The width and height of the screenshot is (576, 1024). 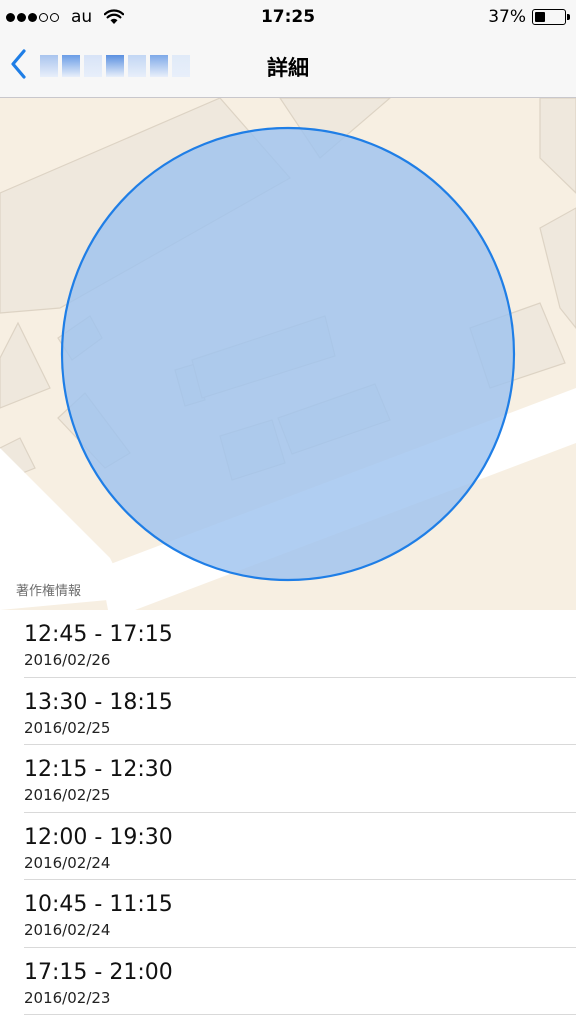 I want to click on status-right: 37%, so click(x=529, y=17).